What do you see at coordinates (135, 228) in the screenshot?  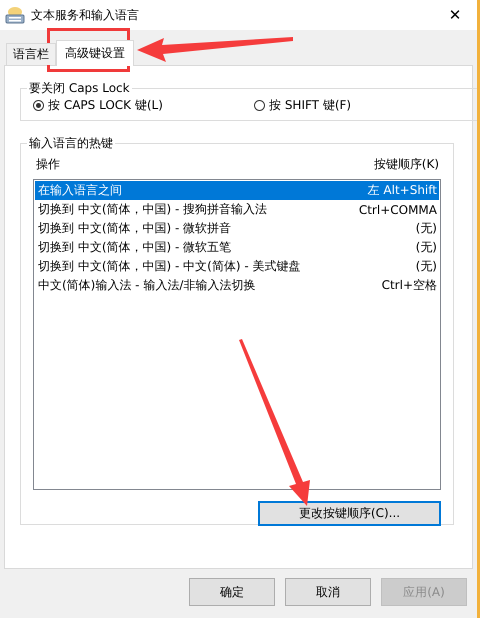 I see `action-text: 切换到 中文(简体，中国) - 微软拼音` at bounding box center [135, 228].